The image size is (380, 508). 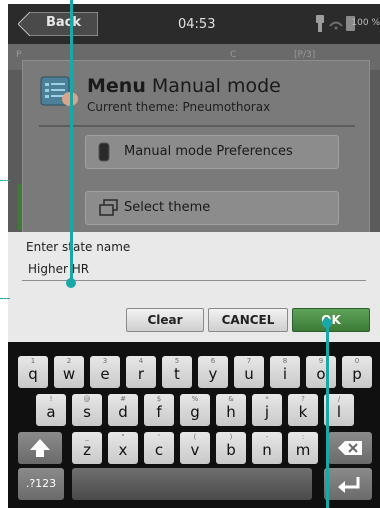 I want to click on key-m: :m, so click(x=303, y=448).